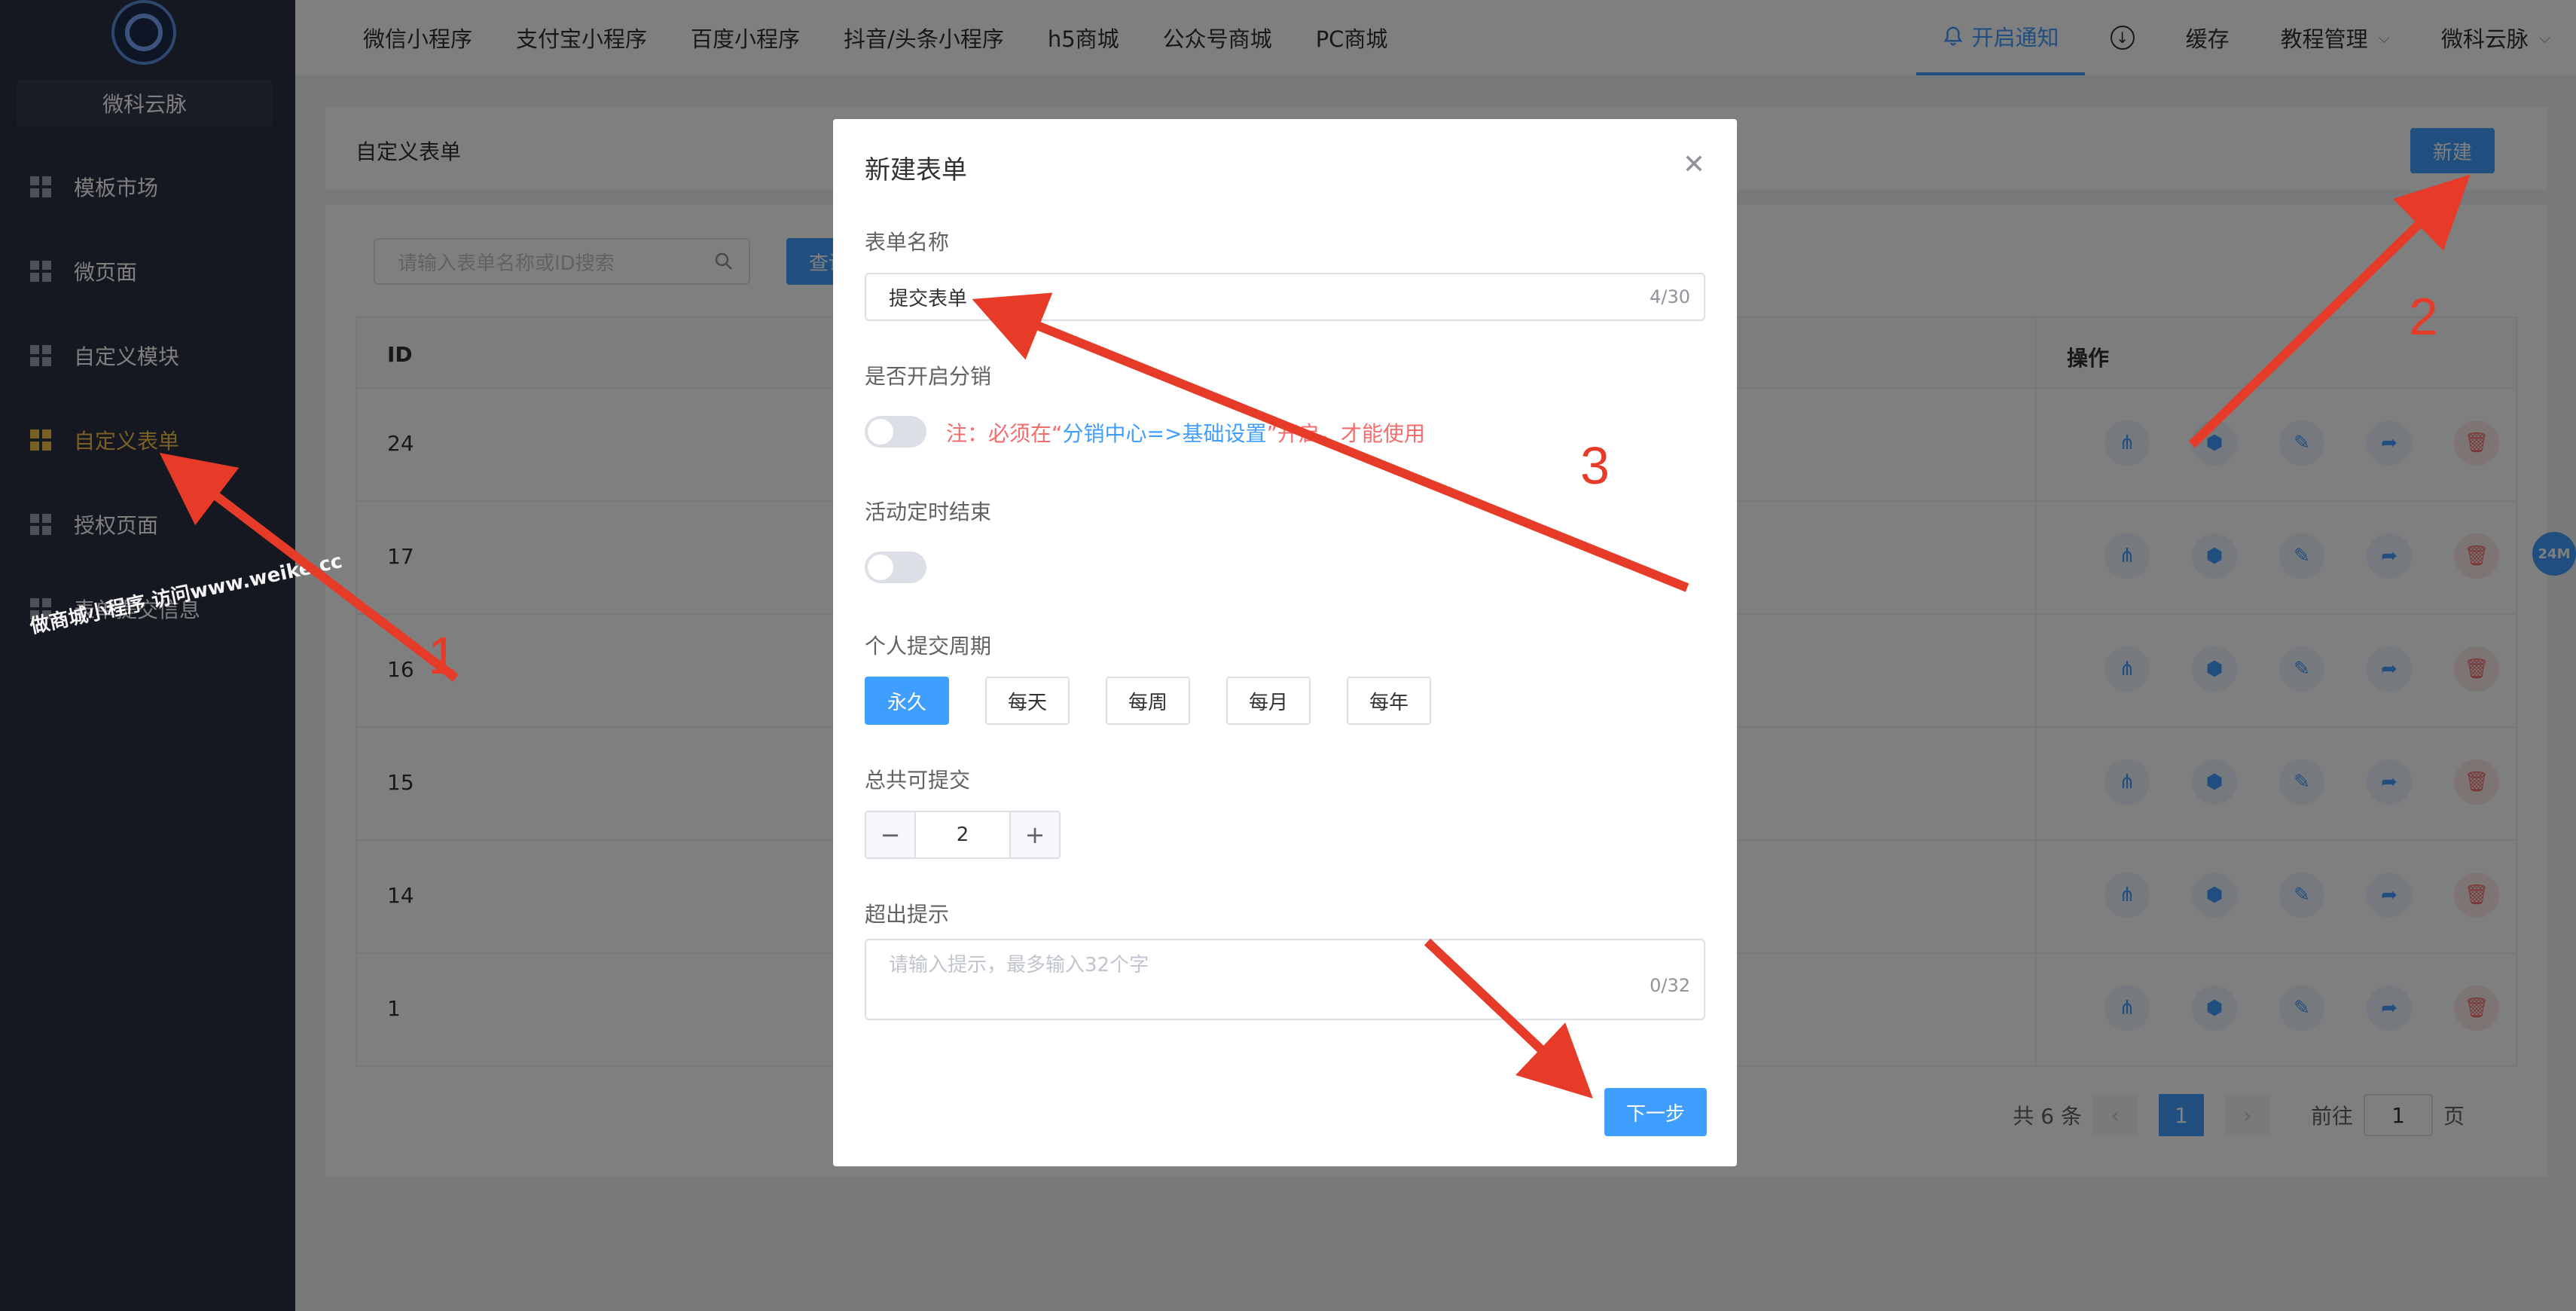  I want to click on dialog-title: 新建表单, so click(916, 170).